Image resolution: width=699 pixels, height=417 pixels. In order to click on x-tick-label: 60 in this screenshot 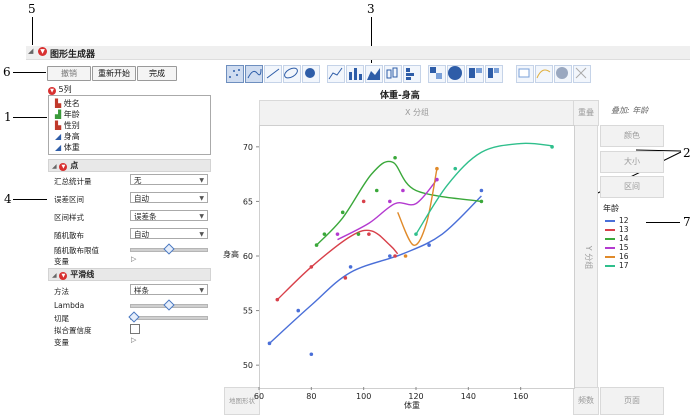, I will do `click(259, 396)`.